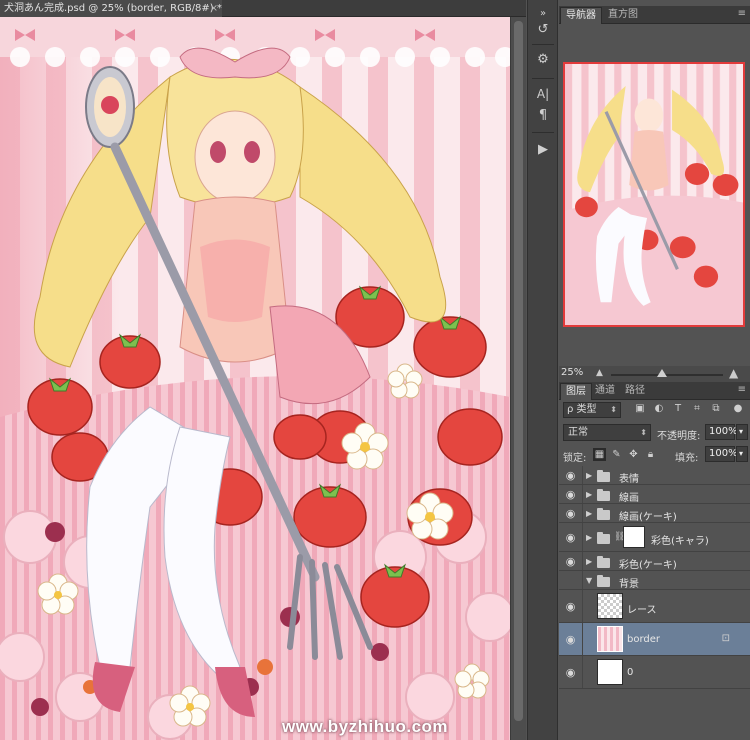  What do you see at coordinates (662, 373) in the screenshot?
I see `zoom-slider-thumb` at bounding box center [662, 373].